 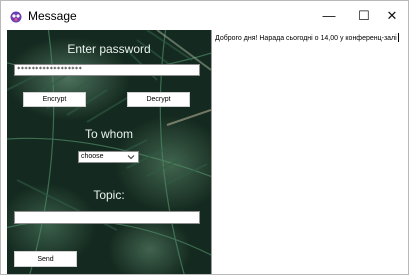 I want to click on send-button: Send, so click(x=45, y=259).